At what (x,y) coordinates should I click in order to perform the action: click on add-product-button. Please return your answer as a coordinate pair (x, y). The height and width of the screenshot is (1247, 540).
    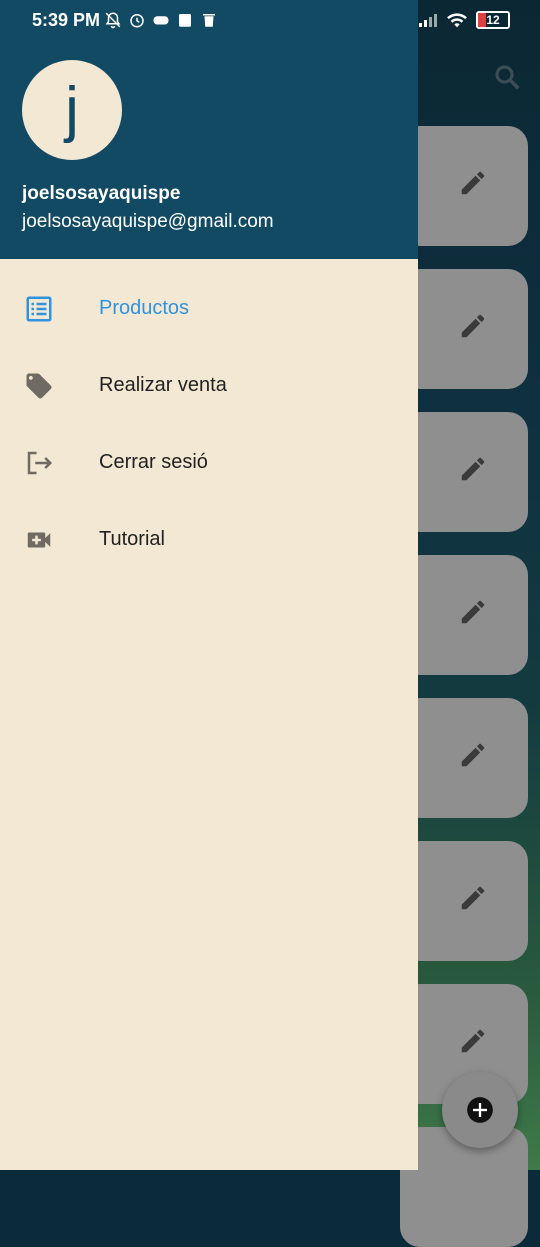
    Looking at the image, I should click on (480, 1110).